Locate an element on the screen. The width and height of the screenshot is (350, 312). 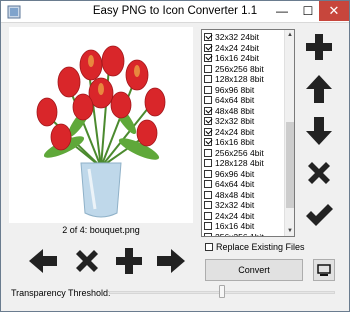
scroll-down-arrow-icon: ▼ is located at coordinates (289, 231).